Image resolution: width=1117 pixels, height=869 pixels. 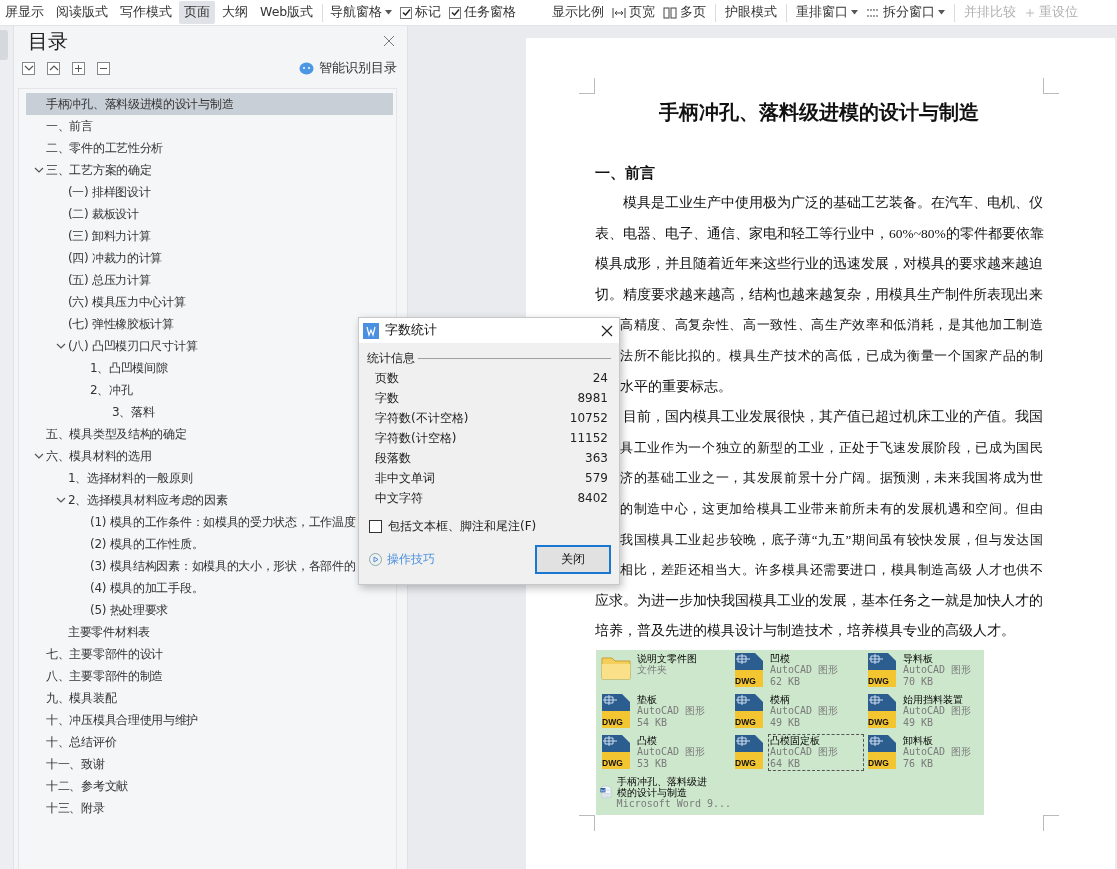 What do you see at coordinates (94, 676) in the screenshot?
I see `toc-item: 八、主要零部件的制造` at bounding box center [94, 676].